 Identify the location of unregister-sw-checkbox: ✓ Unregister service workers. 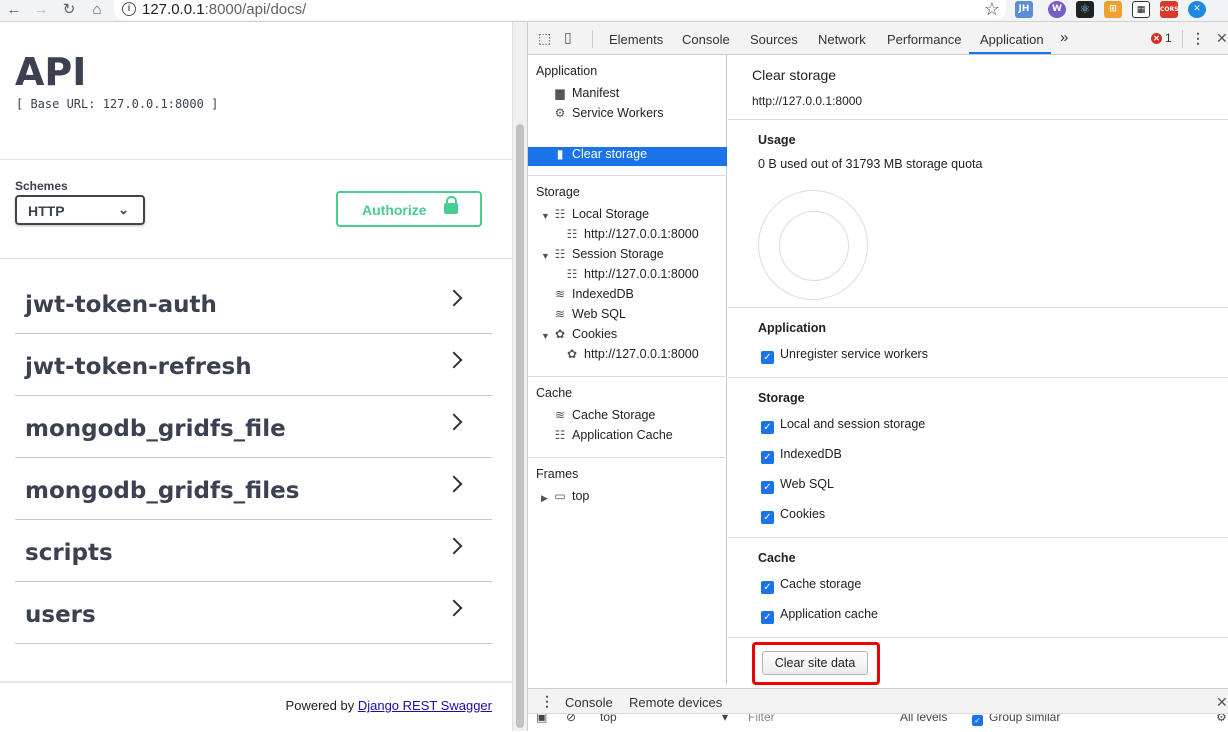
(844, 355).